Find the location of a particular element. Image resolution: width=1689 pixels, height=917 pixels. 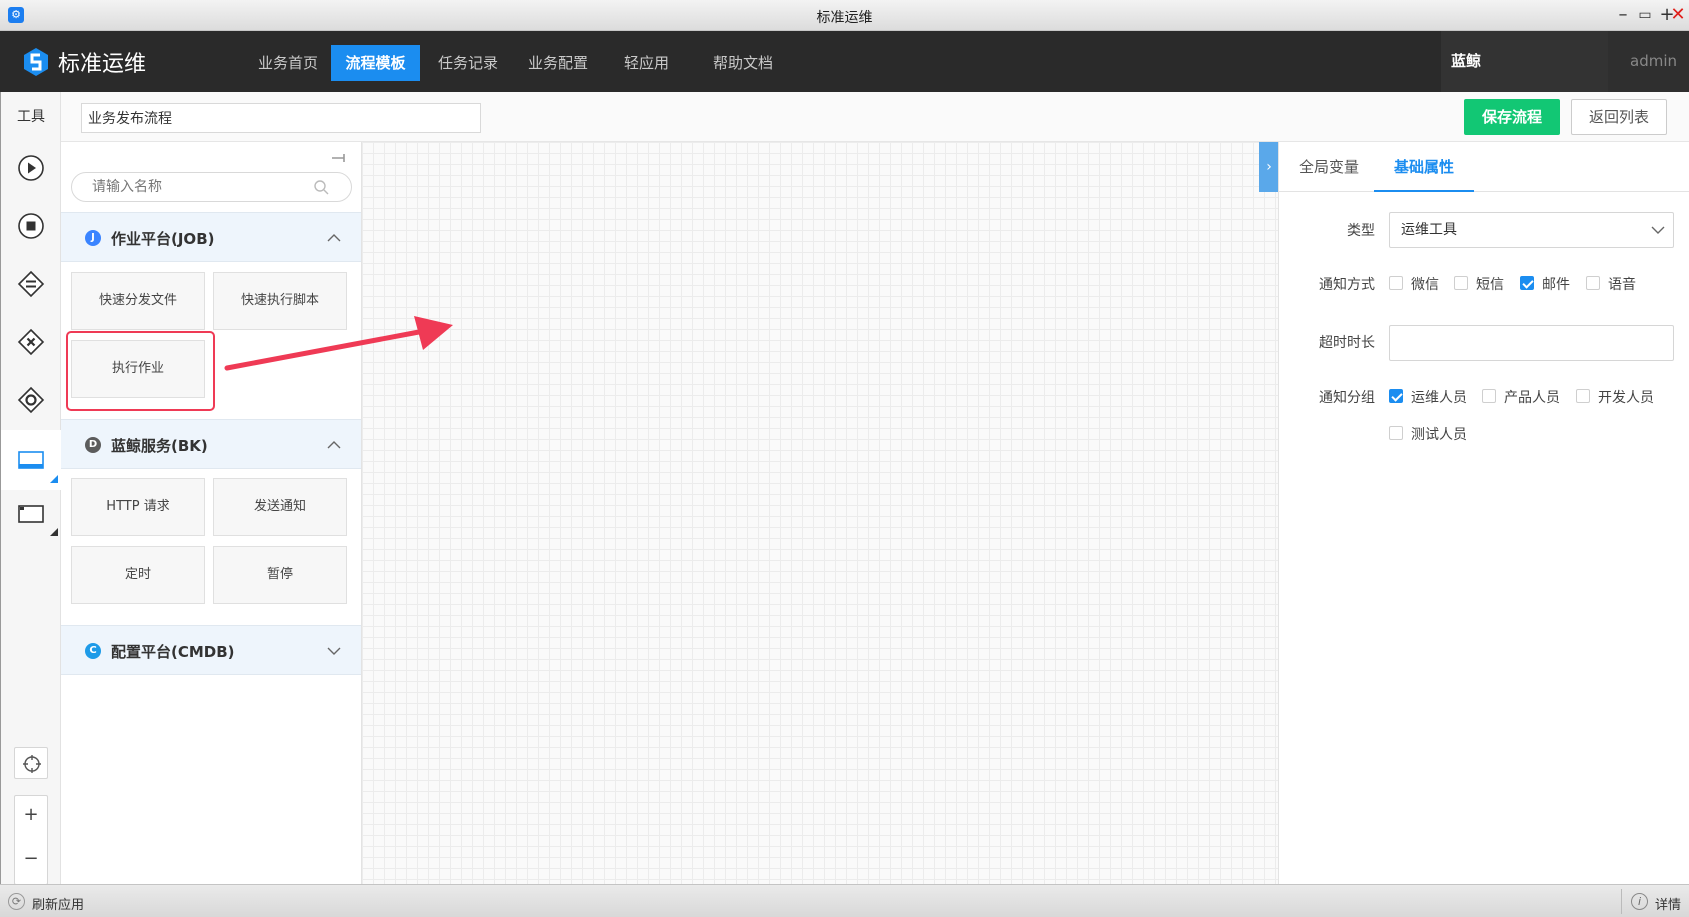

collapse-panel-button: › is located at coordinates (1269, 167).